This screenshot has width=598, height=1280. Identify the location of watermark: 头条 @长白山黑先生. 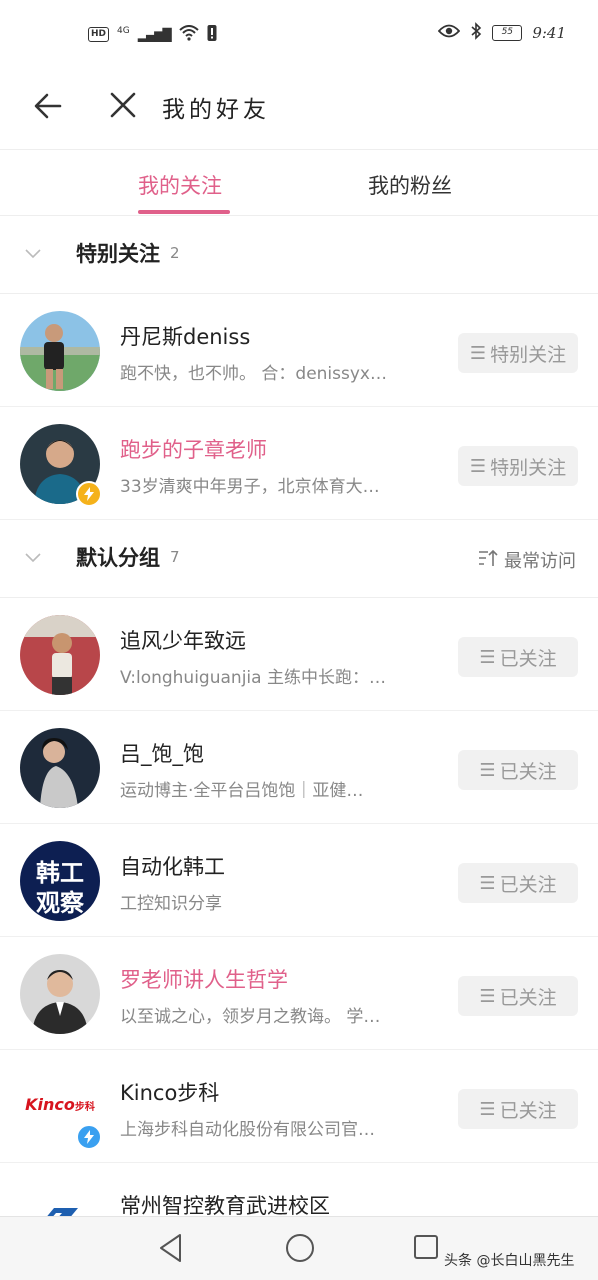
(509, 1261).